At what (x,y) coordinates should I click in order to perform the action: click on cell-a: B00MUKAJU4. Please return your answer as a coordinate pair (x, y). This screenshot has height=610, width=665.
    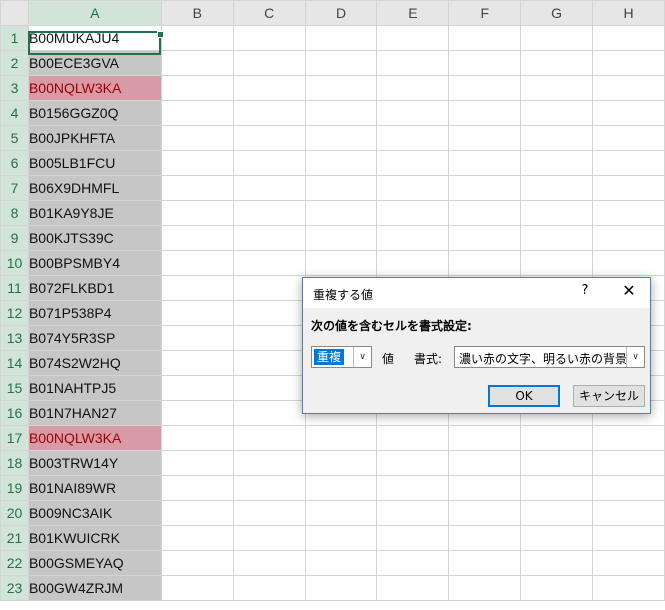
    Looking at the image, I should click on (94, 38).